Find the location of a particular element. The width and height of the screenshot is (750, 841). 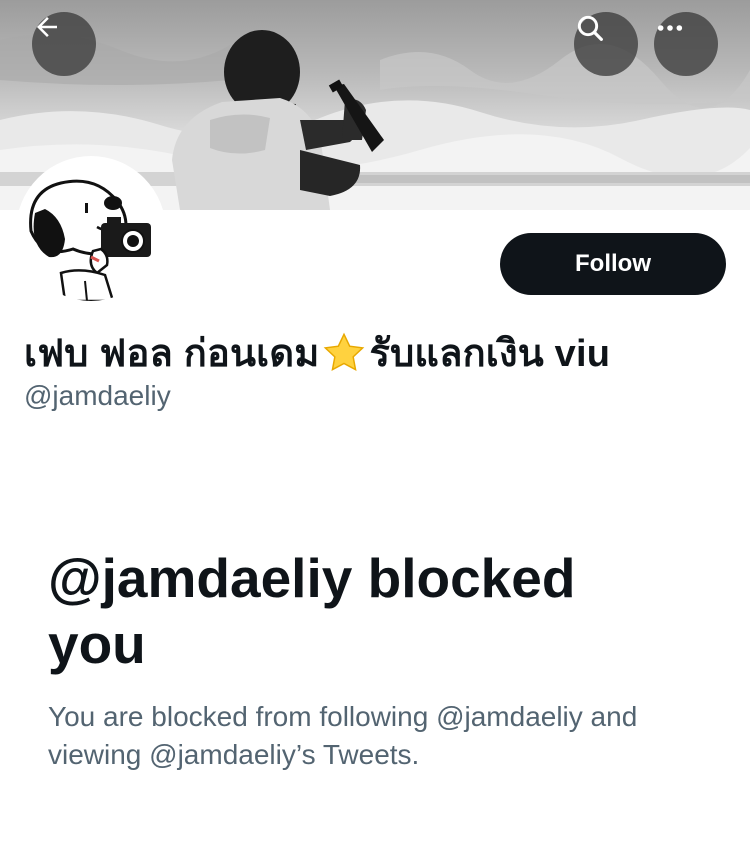

display-name: เฟบ ฟอล ก่อนเดม รับแลกเงิน viu is located at coordinates (379, 352).